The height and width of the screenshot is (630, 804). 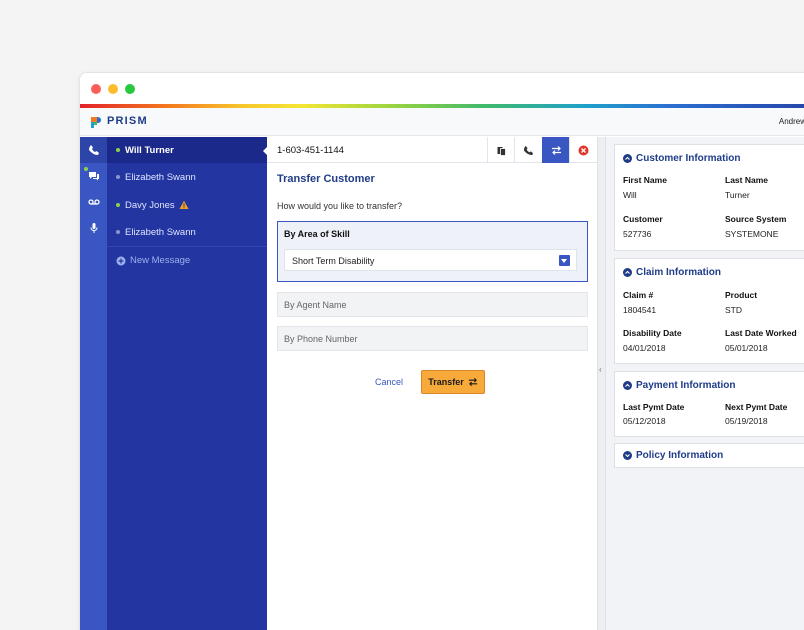 What do you see at coordinates (752, 234) in the screenshot?
I see `source-system-value: SYSTEMONE` at bounding box center [752, 234].